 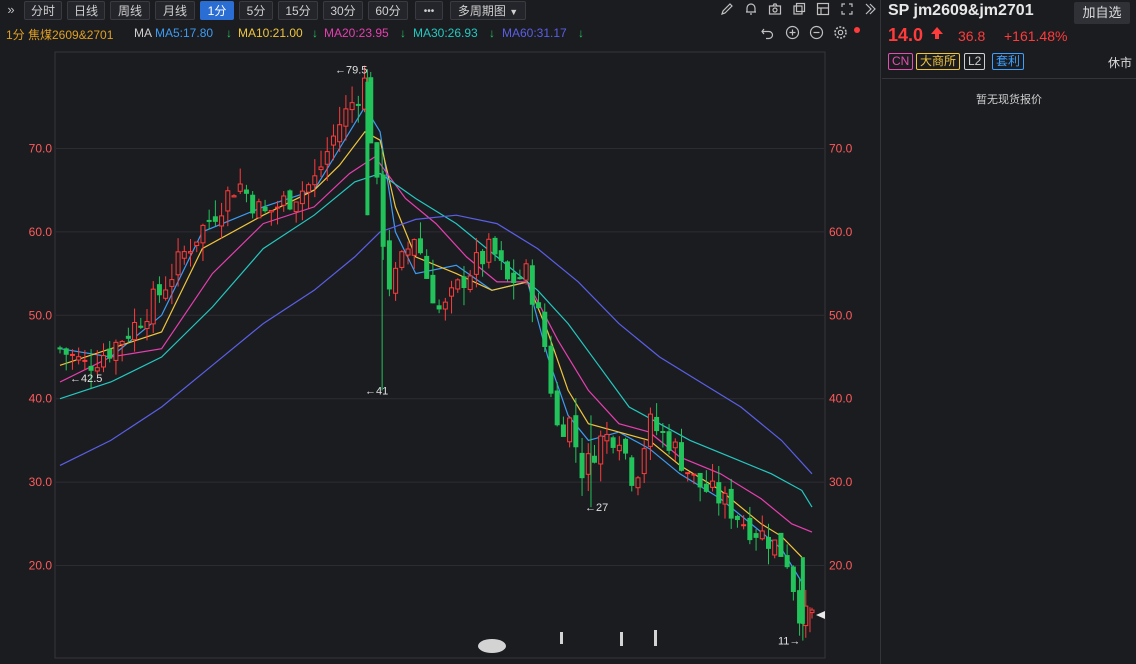 What do you see at coordinates (751, 11) in the screenshot?
I see `bell-icon` at bounding box center [751, 11].